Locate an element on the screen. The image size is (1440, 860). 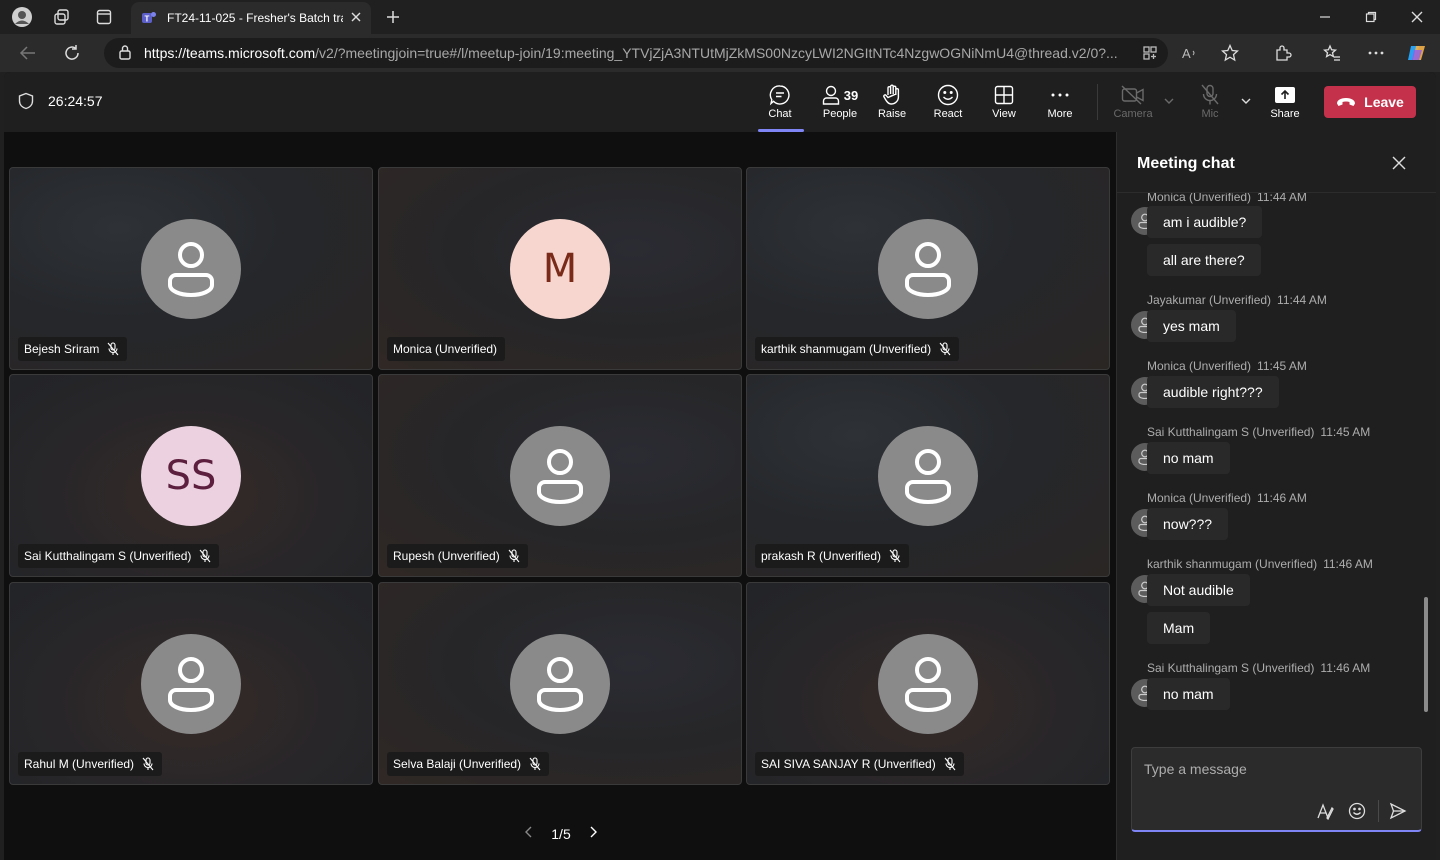
participant-name: Rupesh (Unverified) is located at coordinates (446, 556).